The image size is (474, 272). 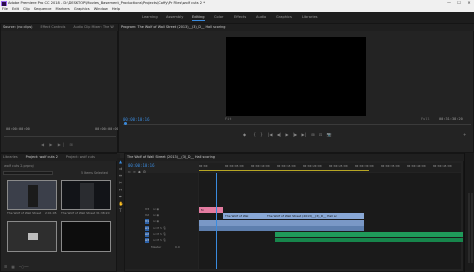 I want to click on button-editor-icon: +, so click(x=464, y=134).